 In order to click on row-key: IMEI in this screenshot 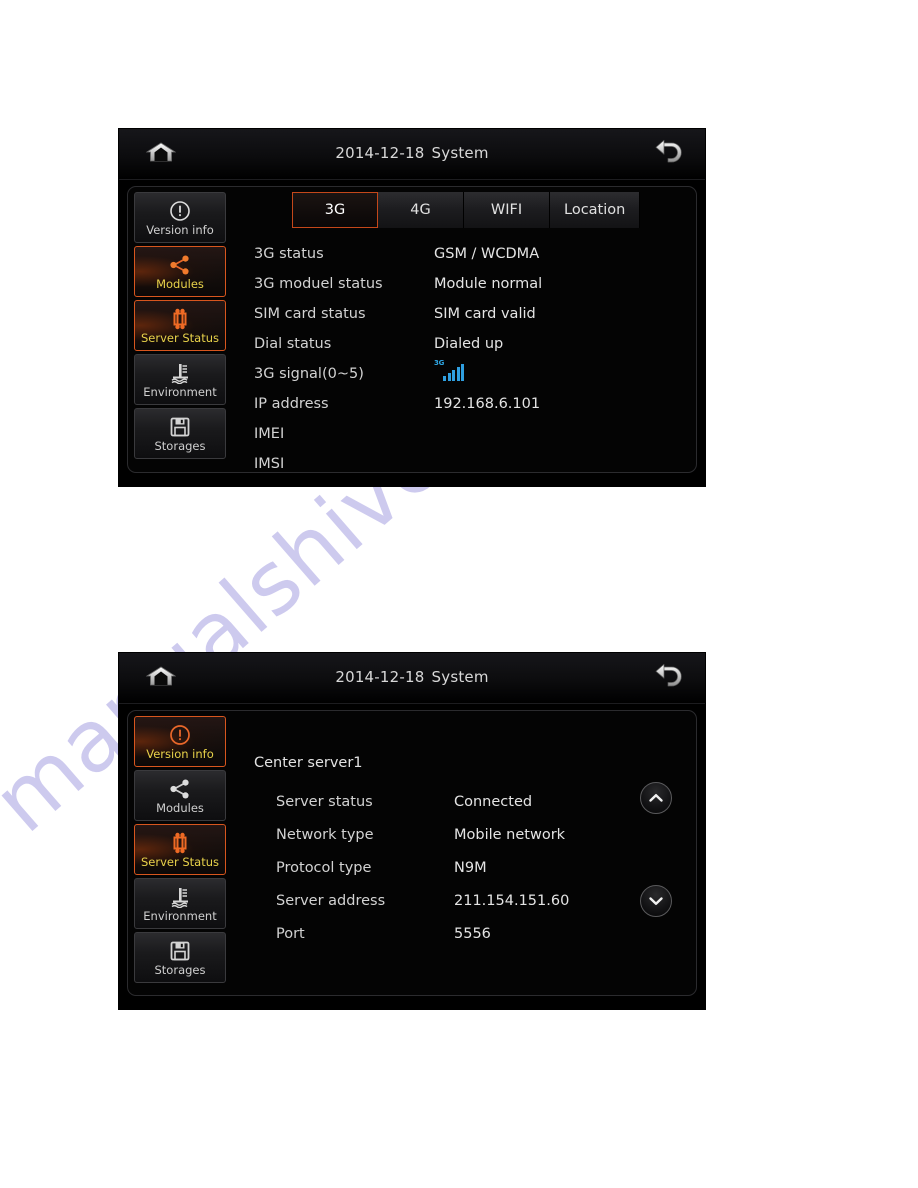, I will do `click(269, 434)`.